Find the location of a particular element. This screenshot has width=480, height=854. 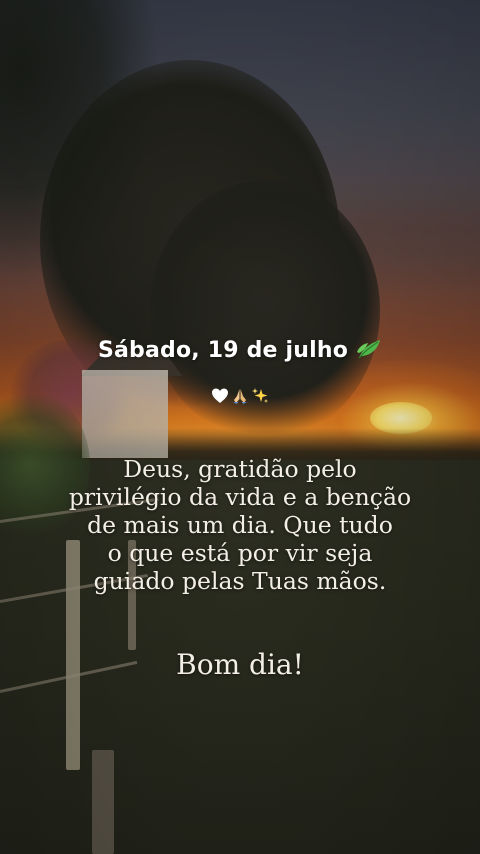

date-text: Sábado, 19 de julho is located at coordinates (223, 350).